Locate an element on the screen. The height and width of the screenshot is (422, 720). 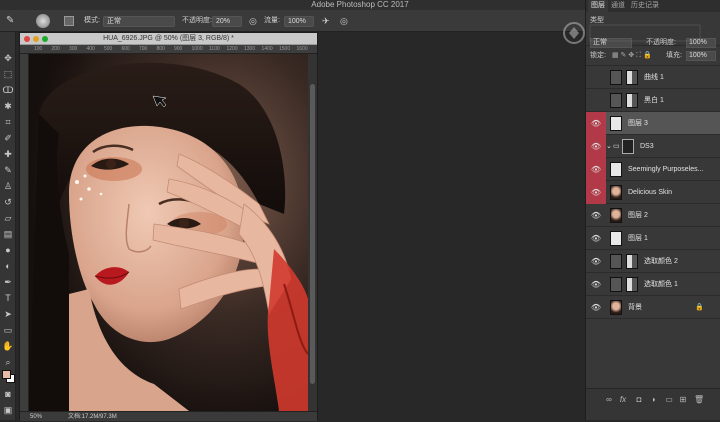
scroll-thumb is located at coordinates (312, 234).